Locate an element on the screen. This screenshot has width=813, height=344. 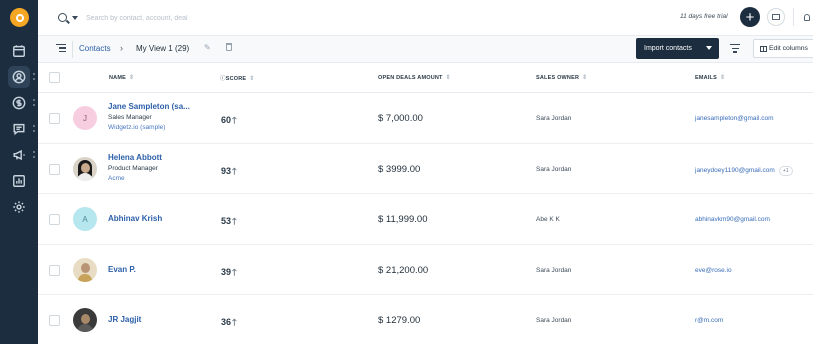
columns-grid-icon is located at coordinates (763, 48).